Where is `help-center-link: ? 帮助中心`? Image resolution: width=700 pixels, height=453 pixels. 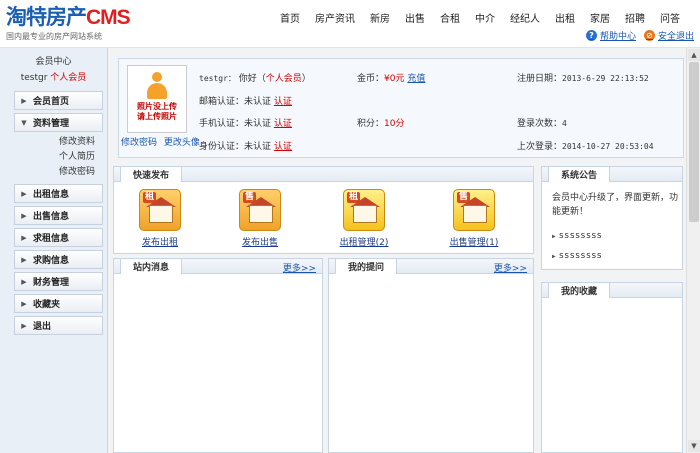
help-center-link: ? 帮助中心 is located at coordinates (610, 35).